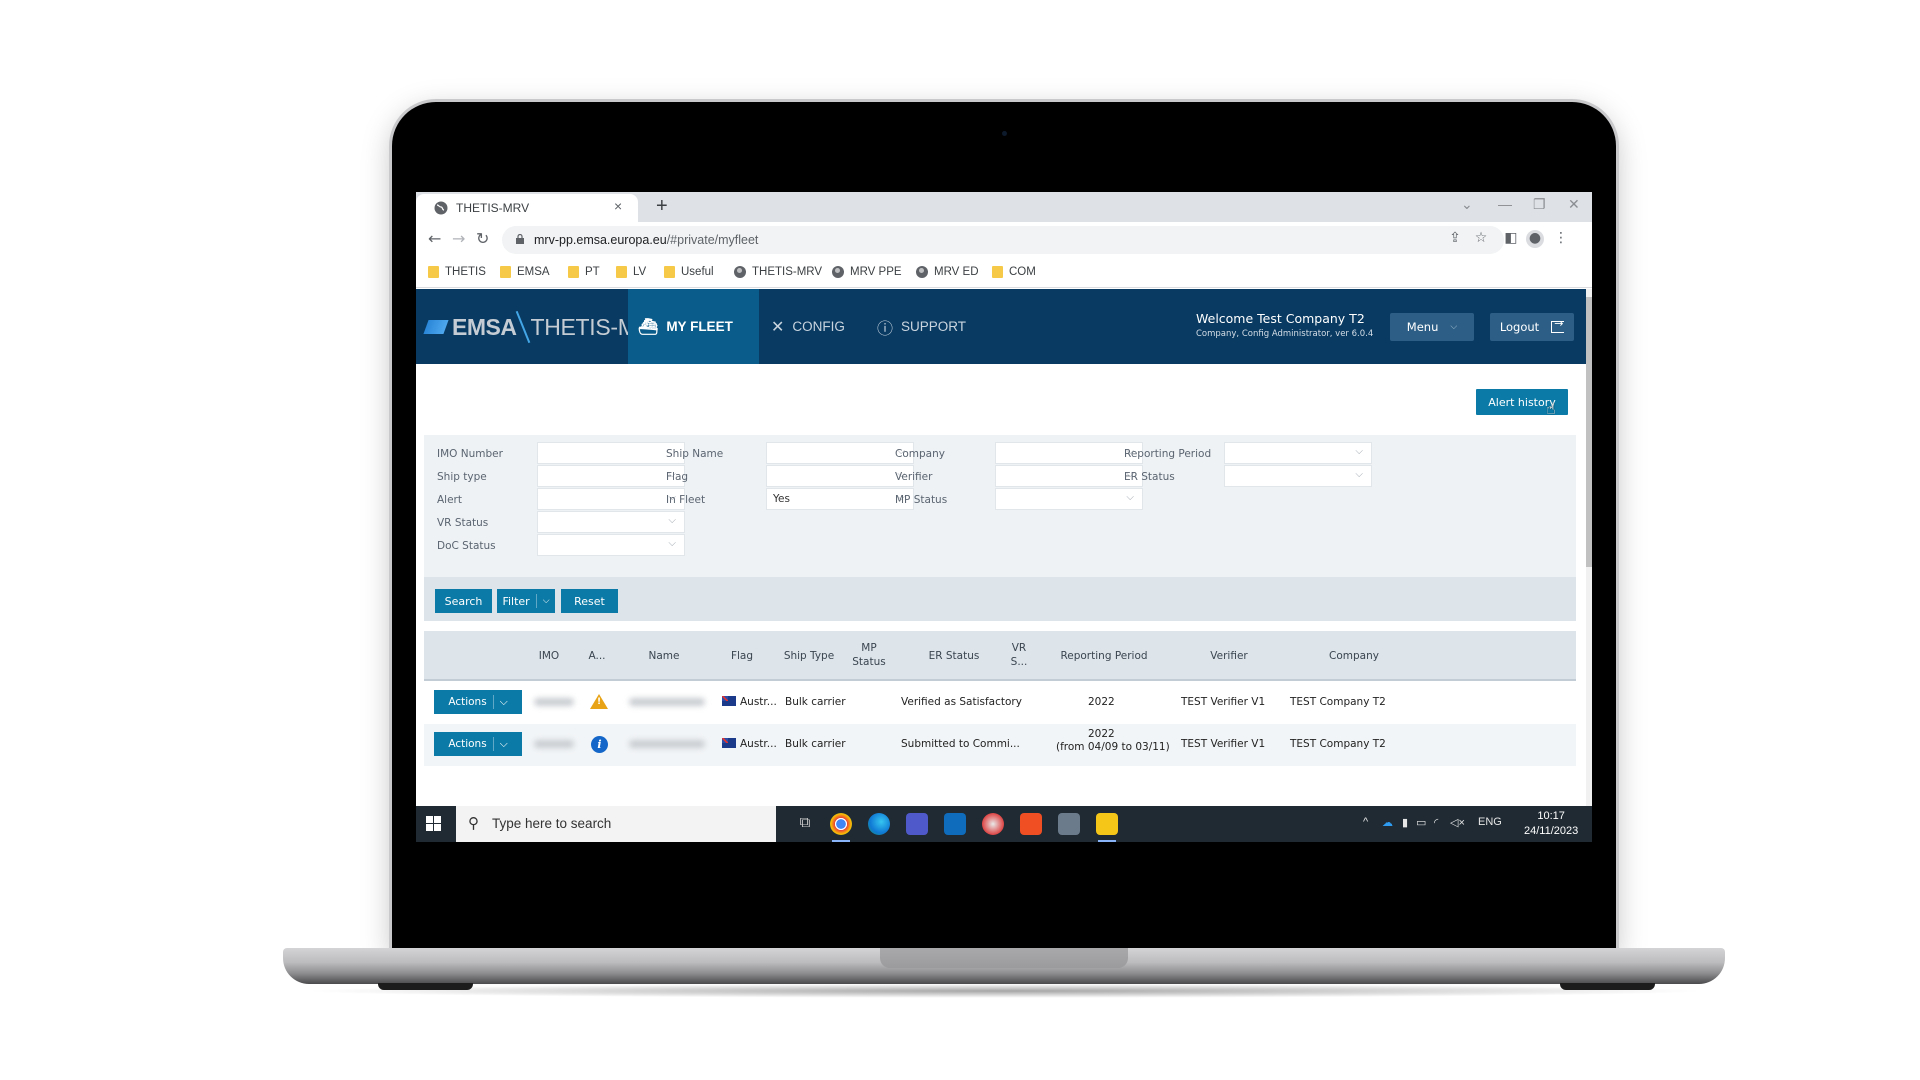 This screenshot has width=1920, height=1080. I want to click on chevron-down-icon: ⌵, so click(546, 601).